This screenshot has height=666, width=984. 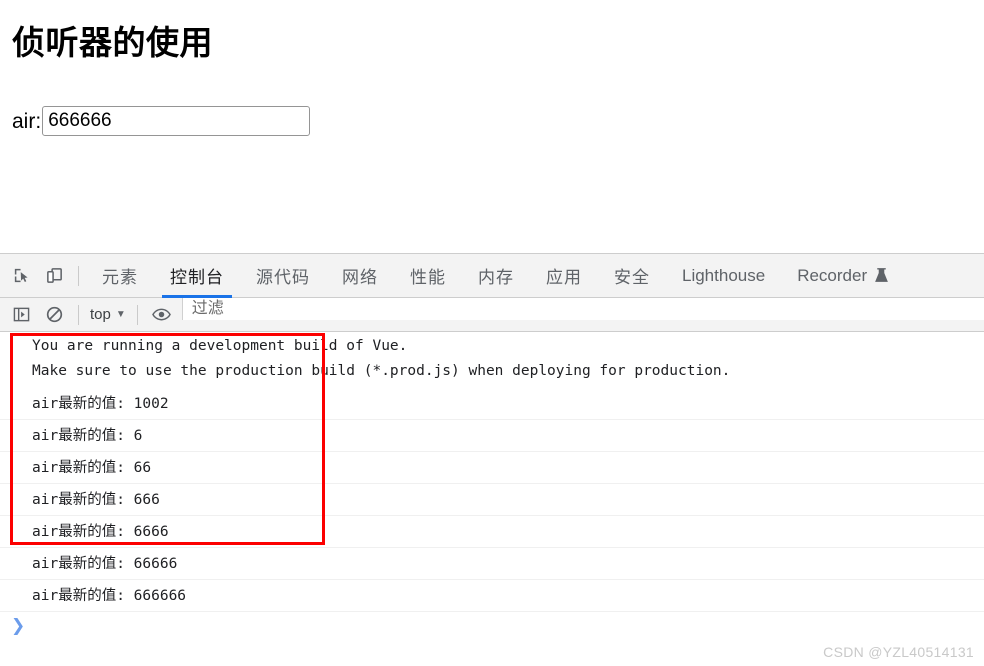 I want to click on tab-label: 应用, so click(x=564, y=277).